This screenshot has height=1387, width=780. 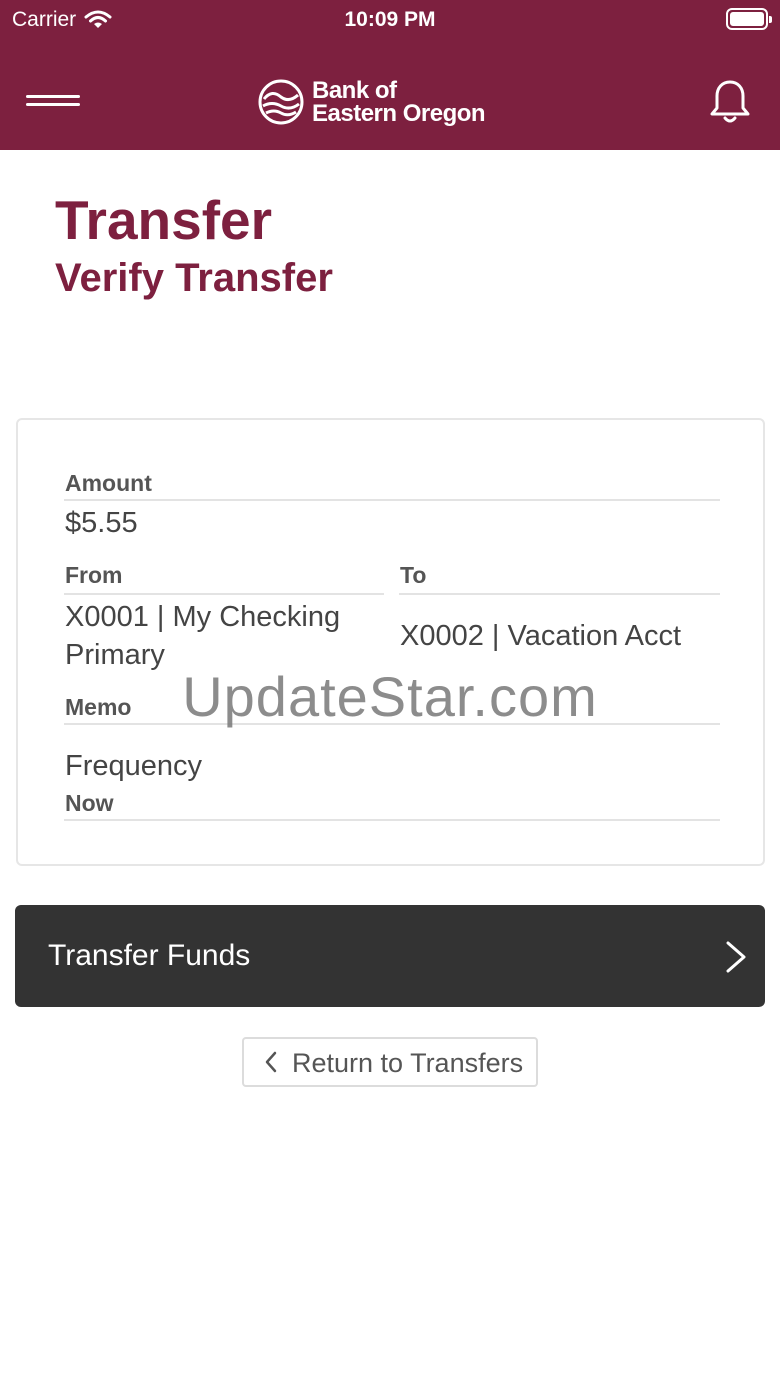 What do you see at coordinates (53, 101) in the screenshot?
I see `hamburger-menu-icon` at bounding box center [53, 101].